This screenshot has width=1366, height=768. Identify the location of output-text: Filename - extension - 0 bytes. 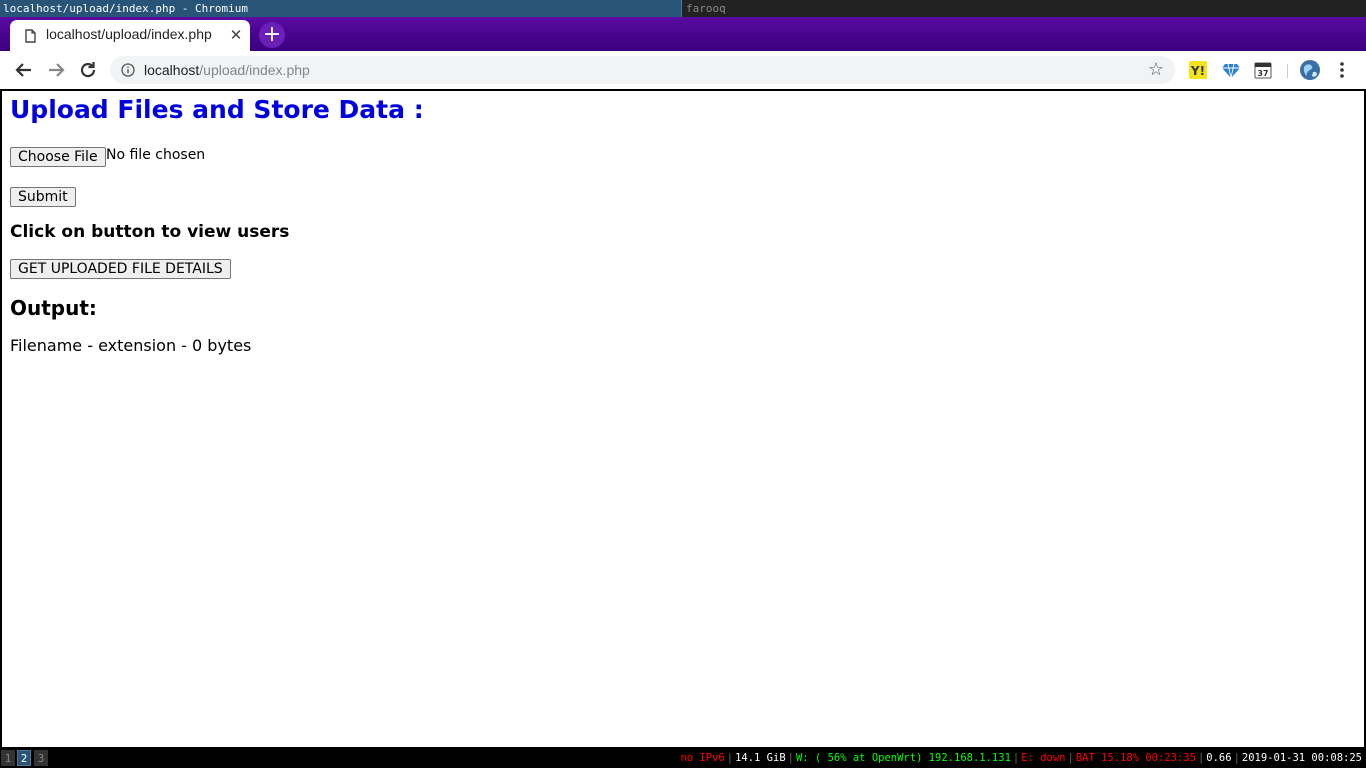
(131, 345).